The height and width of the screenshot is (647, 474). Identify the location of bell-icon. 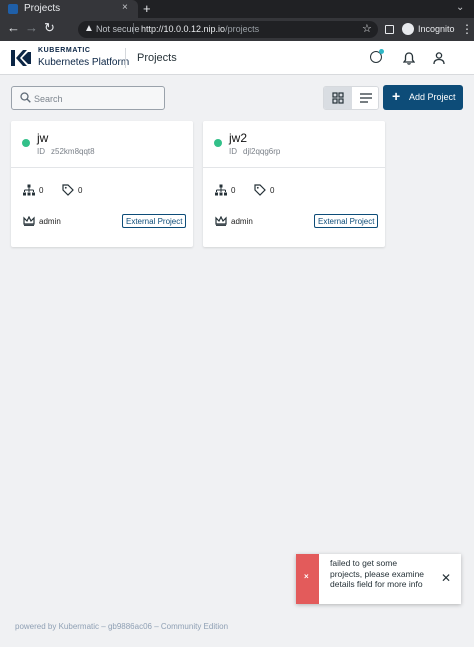
(409, 58).